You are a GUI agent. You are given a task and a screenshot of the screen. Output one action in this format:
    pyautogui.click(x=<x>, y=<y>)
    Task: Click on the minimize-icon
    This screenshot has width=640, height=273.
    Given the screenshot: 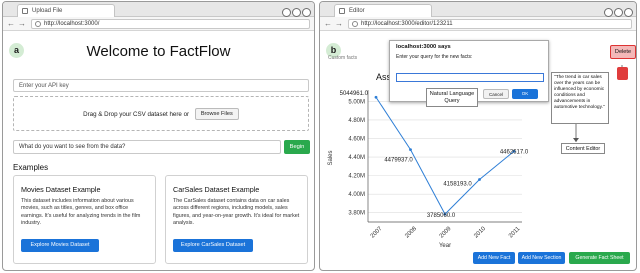 What is the action you would take?
    pyautogui.click(x=286, y=12)
    